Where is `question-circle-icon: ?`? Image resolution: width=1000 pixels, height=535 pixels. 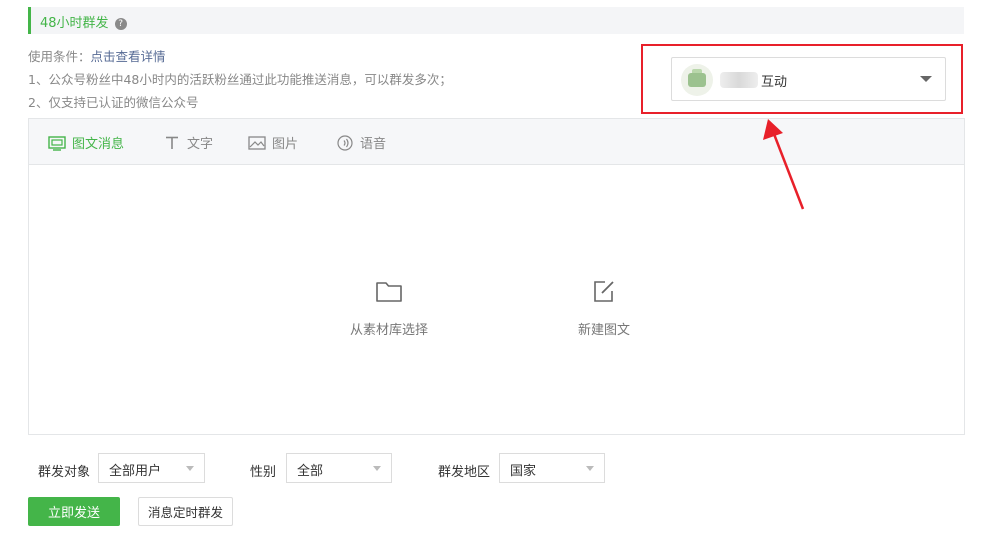
question-circle-icon: ? is located at coordinates (120, 24).